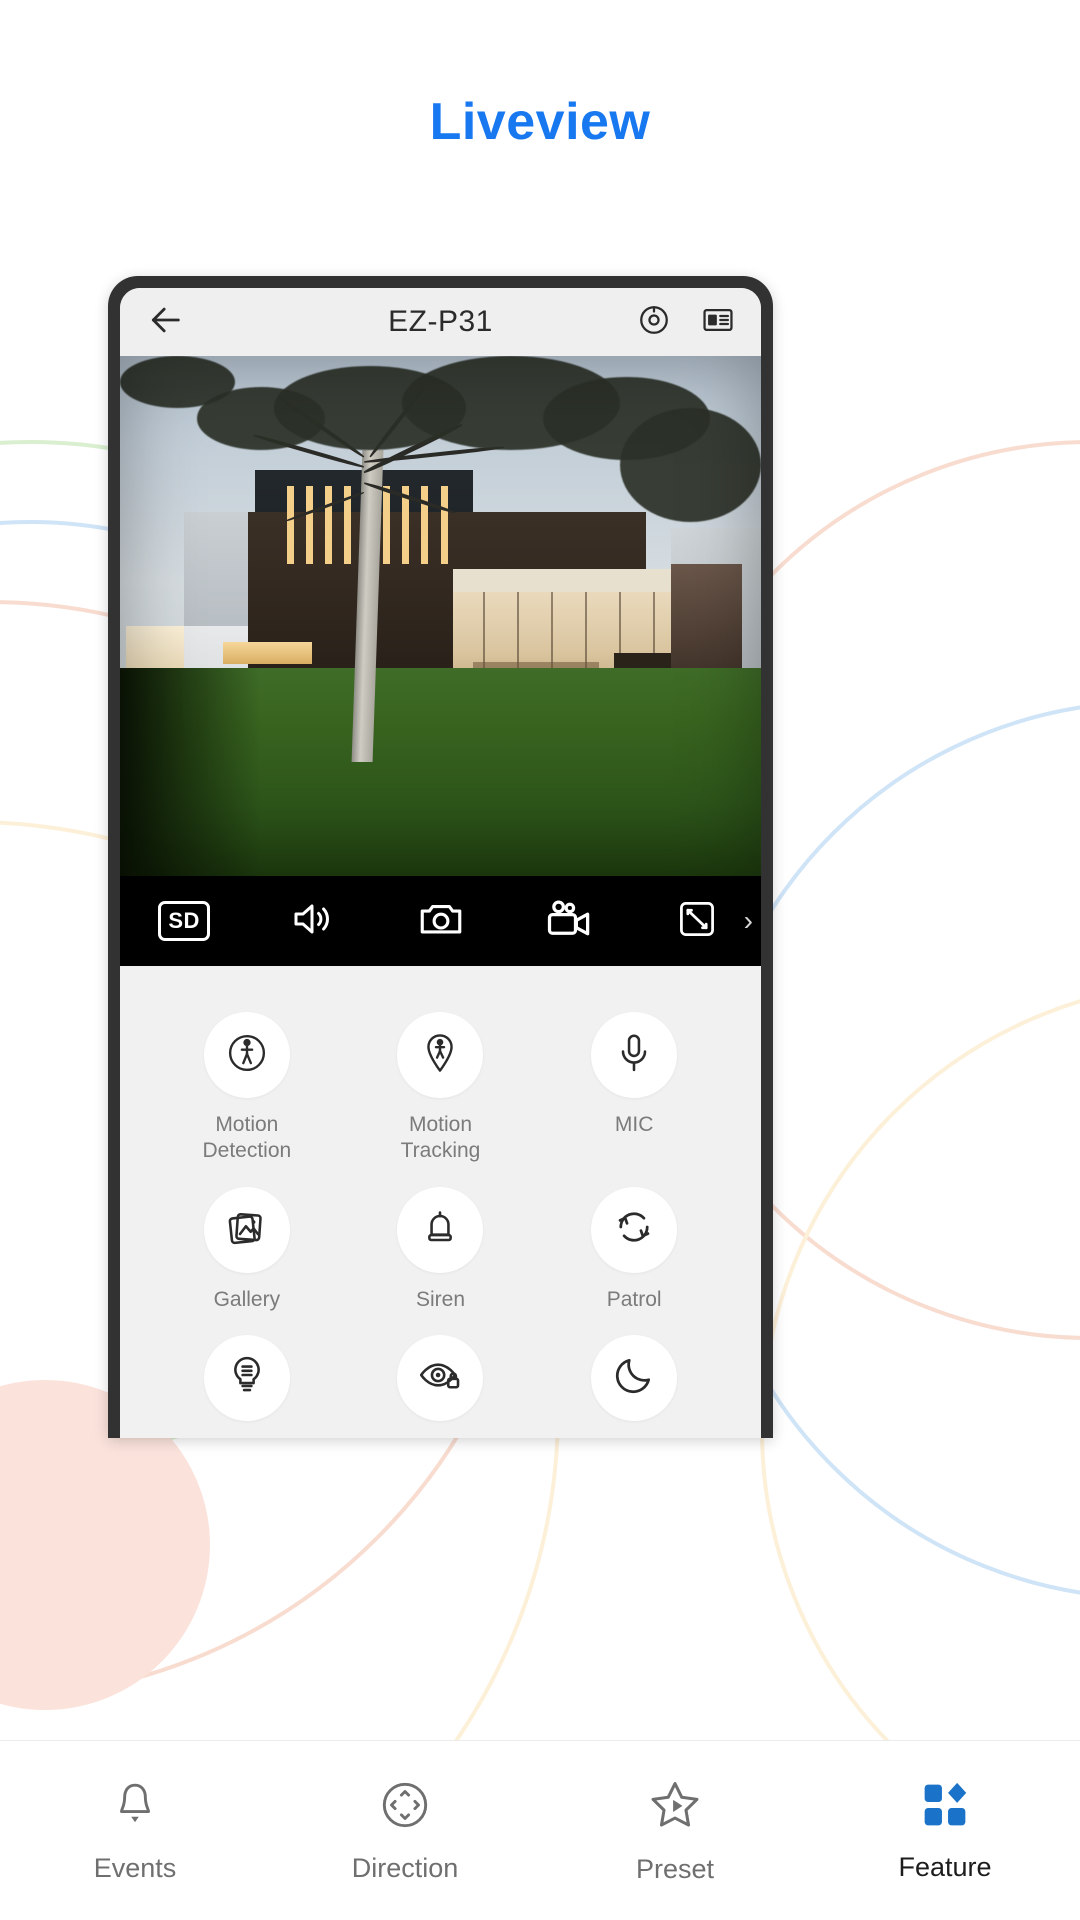  I want to click on page-title: Liveview, so click(540, 122).